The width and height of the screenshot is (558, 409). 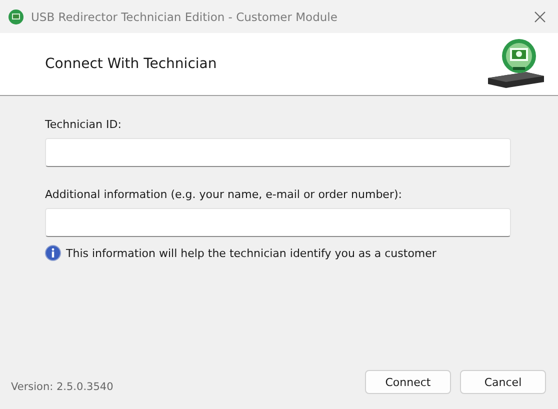 I want to click on info-icon, so click(x=53, y=253).